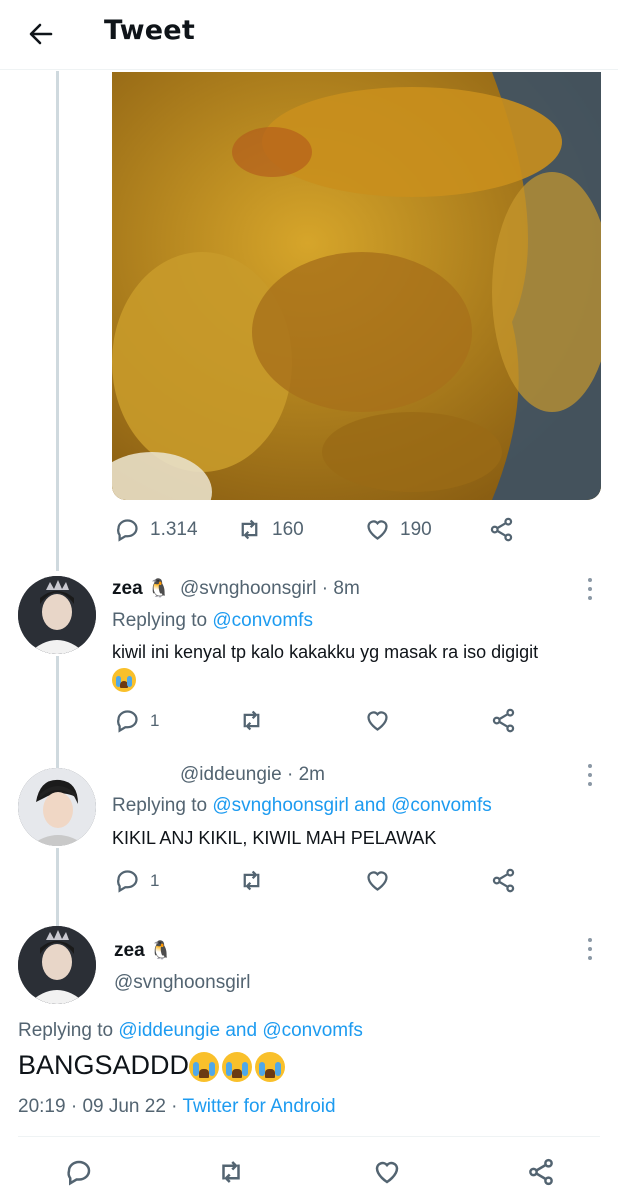 The image size is (618, 1200). What do you see at coordinates (416, 529) in the screenshot?
I see `like-count: 190` at bounding box center [416, 529].